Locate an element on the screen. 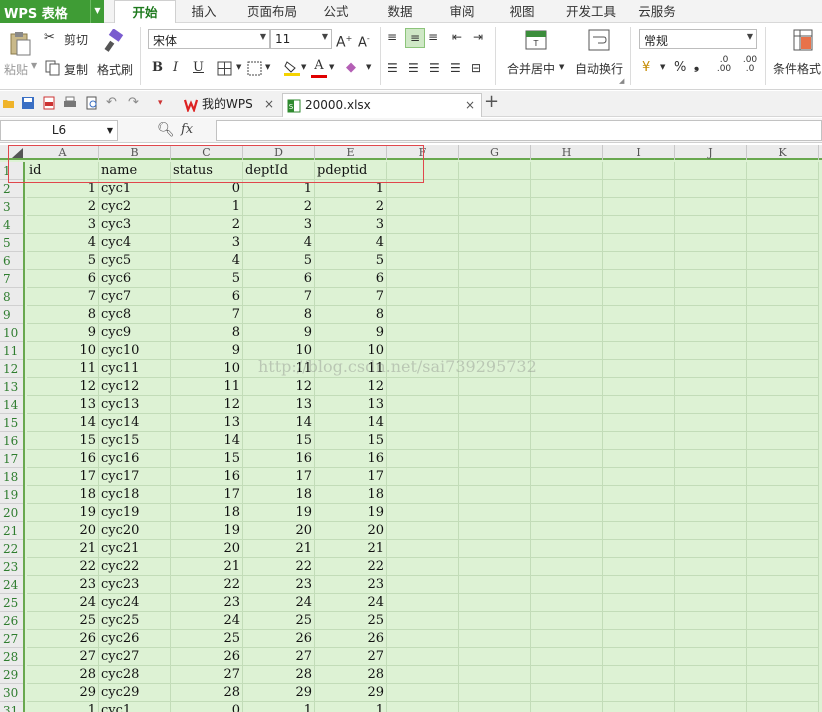 The height and width of the screenshot is (712, 822). increase-font-icon: A+ is located at coordinates (344, 41).